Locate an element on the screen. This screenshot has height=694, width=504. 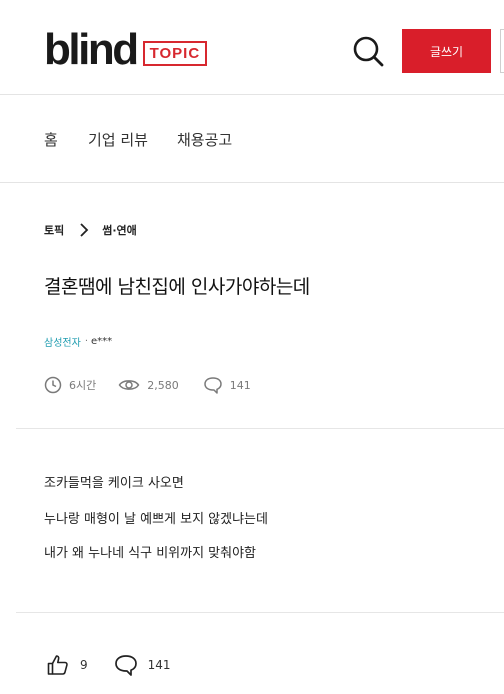
blind-logo: blind TOPIC is located at coordinates (126, 49).